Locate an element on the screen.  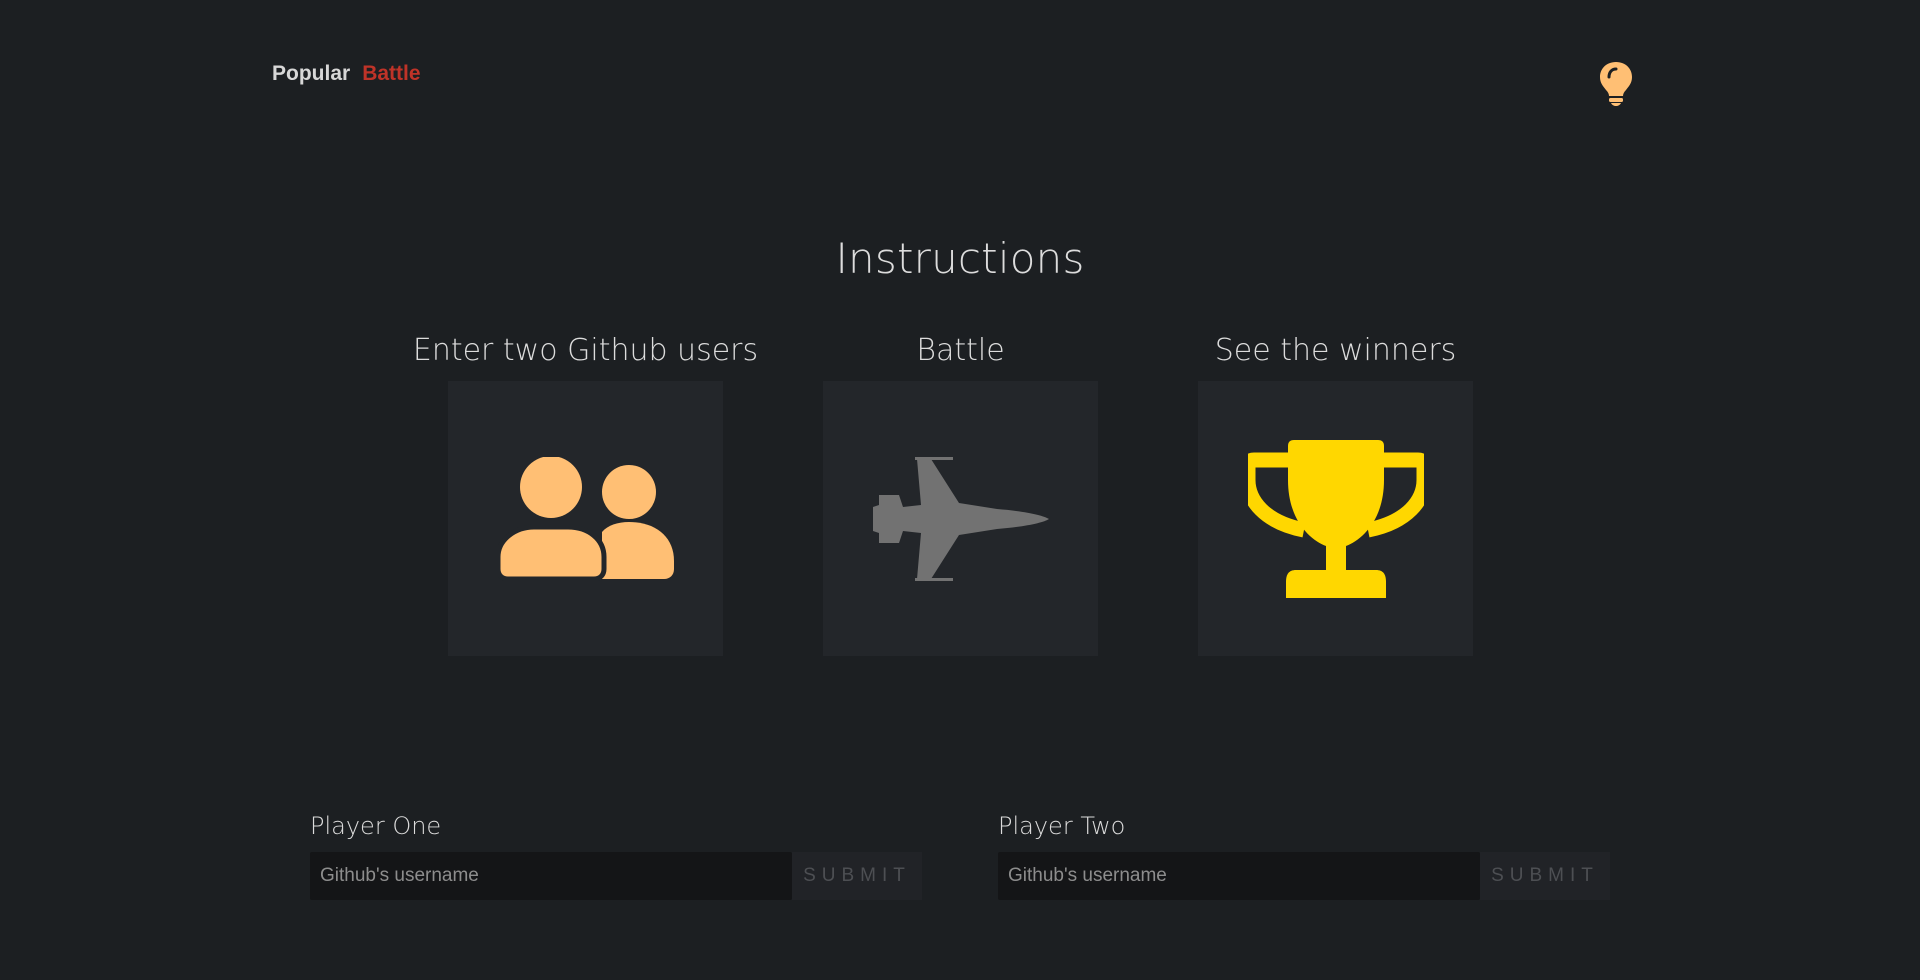
player-one-submit-button: SUBMIT is located at coordinates (857, 876).